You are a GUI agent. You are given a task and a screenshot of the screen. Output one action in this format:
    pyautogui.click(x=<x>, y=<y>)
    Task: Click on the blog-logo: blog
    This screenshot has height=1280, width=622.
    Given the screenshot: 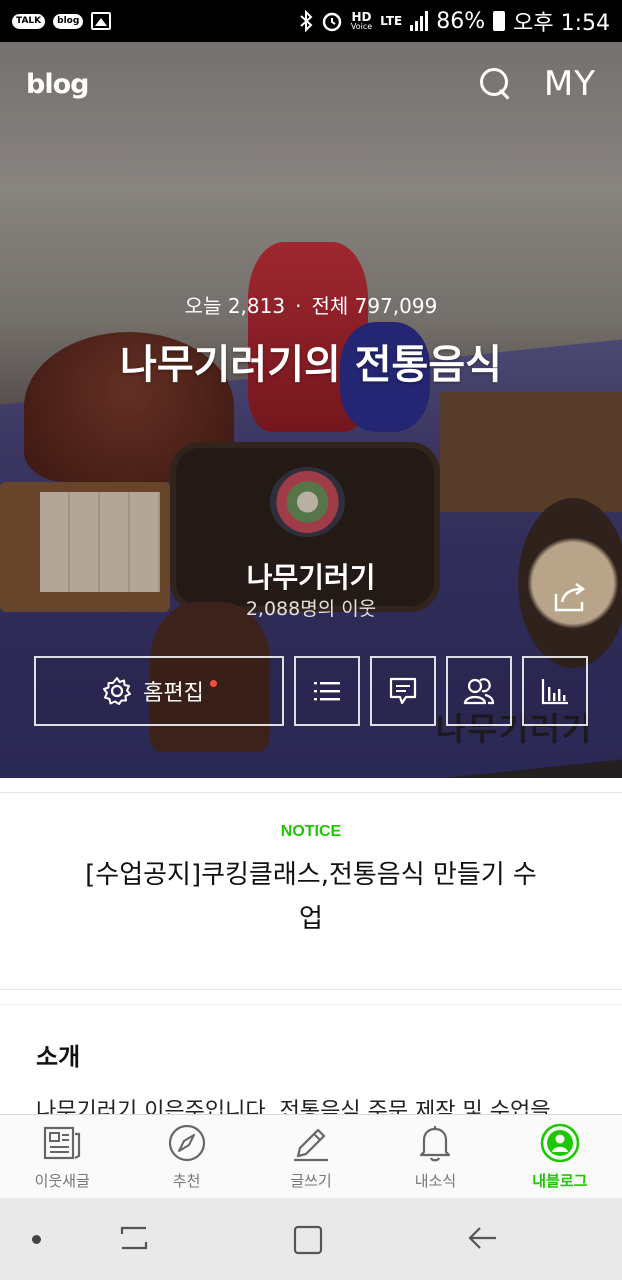 What is the action you would take?
    pyautogui.click(x=57, y=84)
    